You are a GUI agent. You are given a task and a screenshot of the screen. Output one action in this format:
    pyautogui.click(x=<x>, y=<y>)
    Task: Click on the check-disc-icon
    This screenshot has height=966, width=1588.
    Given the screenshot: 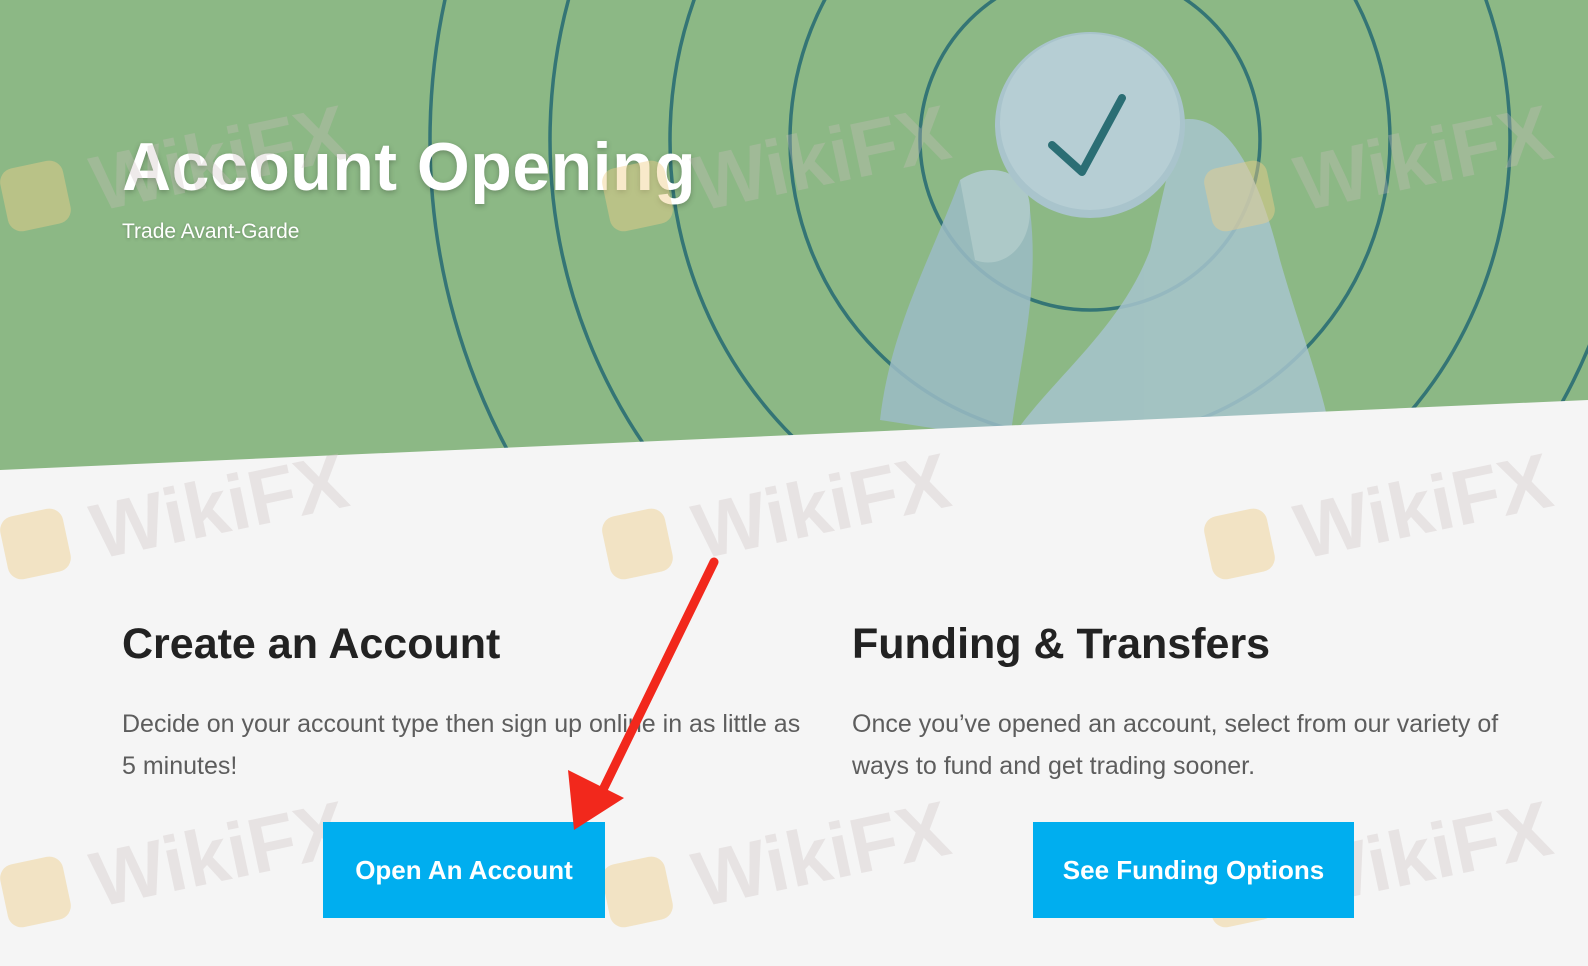 What is the action you would take?
    pyautogui.click(x=1090, y=125)
    